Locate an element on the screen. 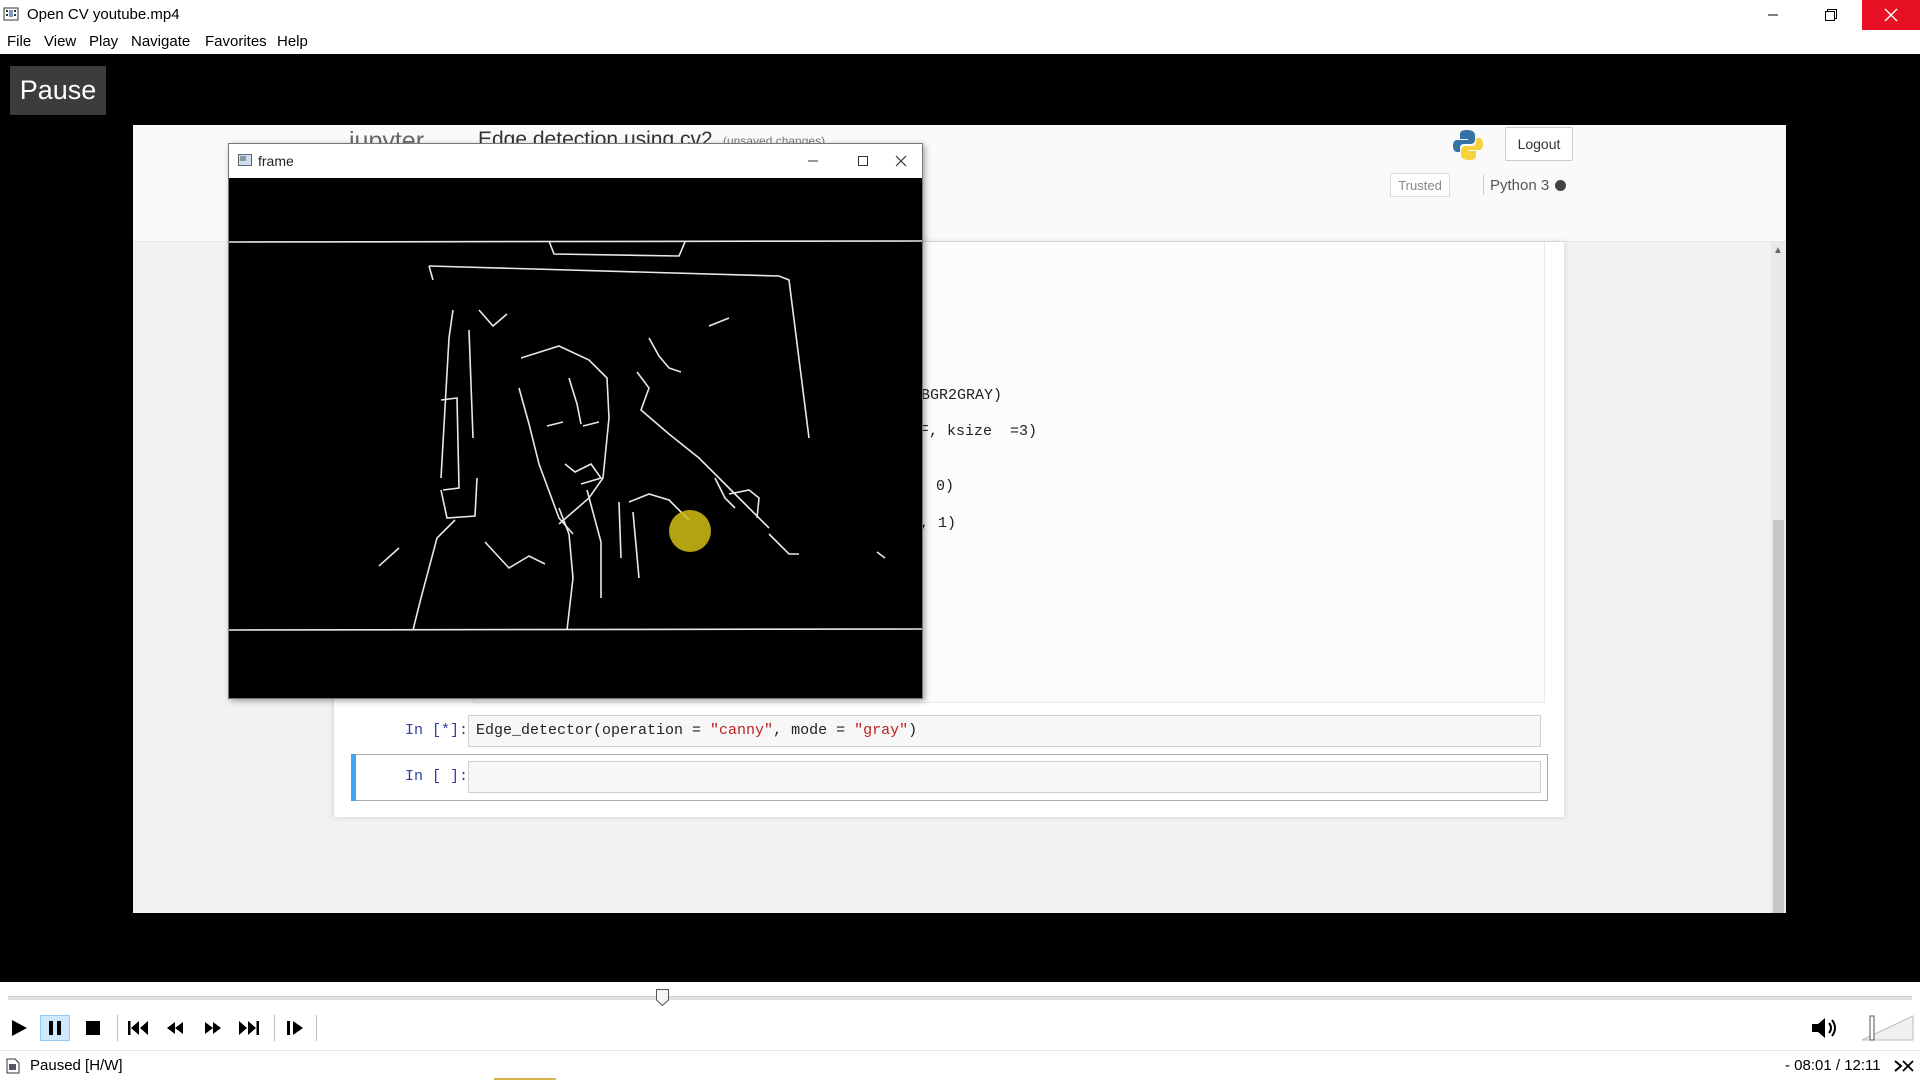 This screenshot has height=1081, width=1920. frame-minimize-icon is located at coordinates (813, 161).